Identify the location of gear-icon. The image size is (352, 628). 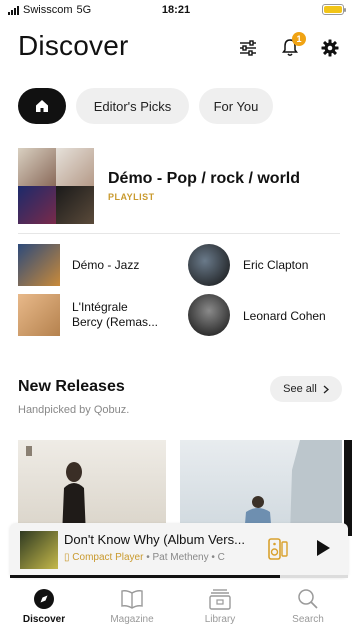
(330, 48).